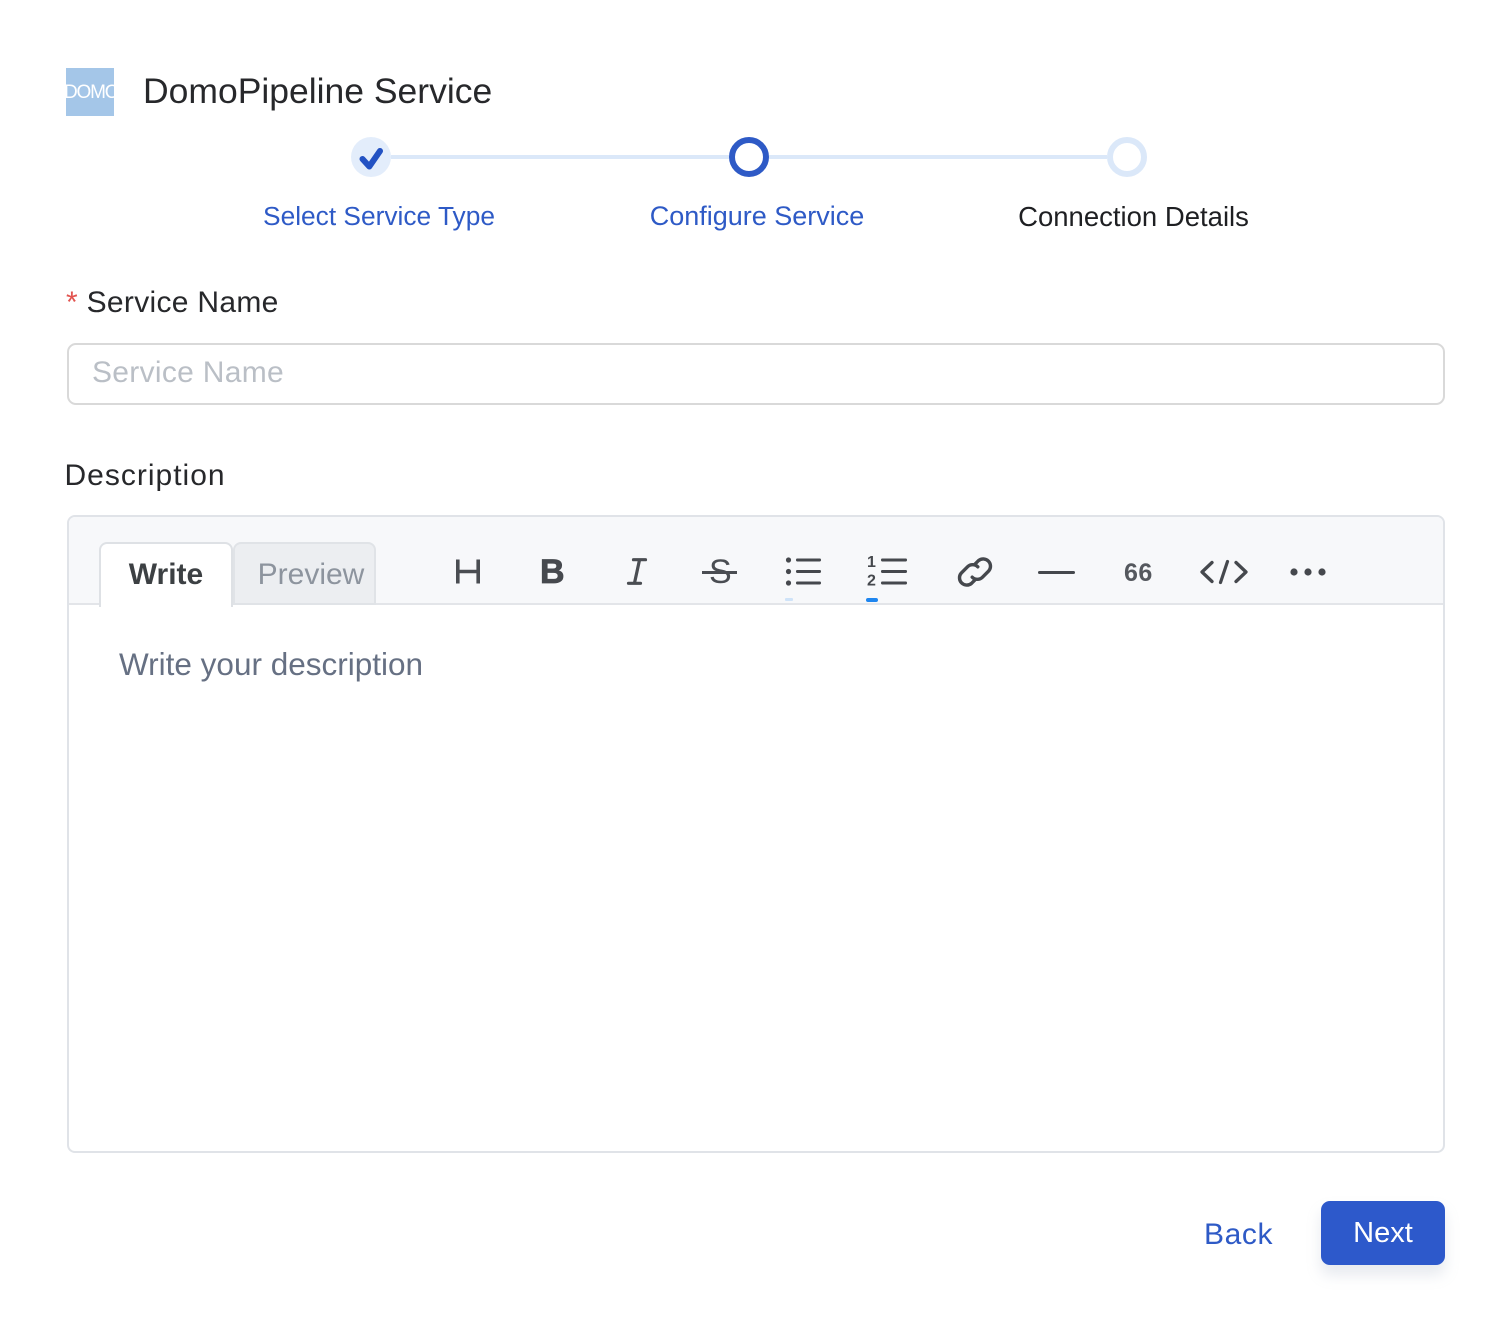 The height and width of the screenshot is (1330, 1506). I want to click on svg-text: 2, so click(871, 581).